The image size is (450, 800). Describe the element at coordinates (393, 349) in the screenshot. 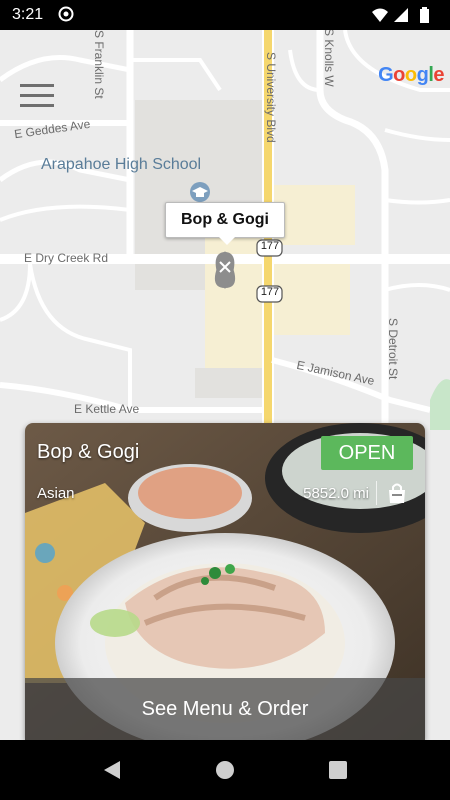

I see `street-label-detroit: S Detroit St` at that location.